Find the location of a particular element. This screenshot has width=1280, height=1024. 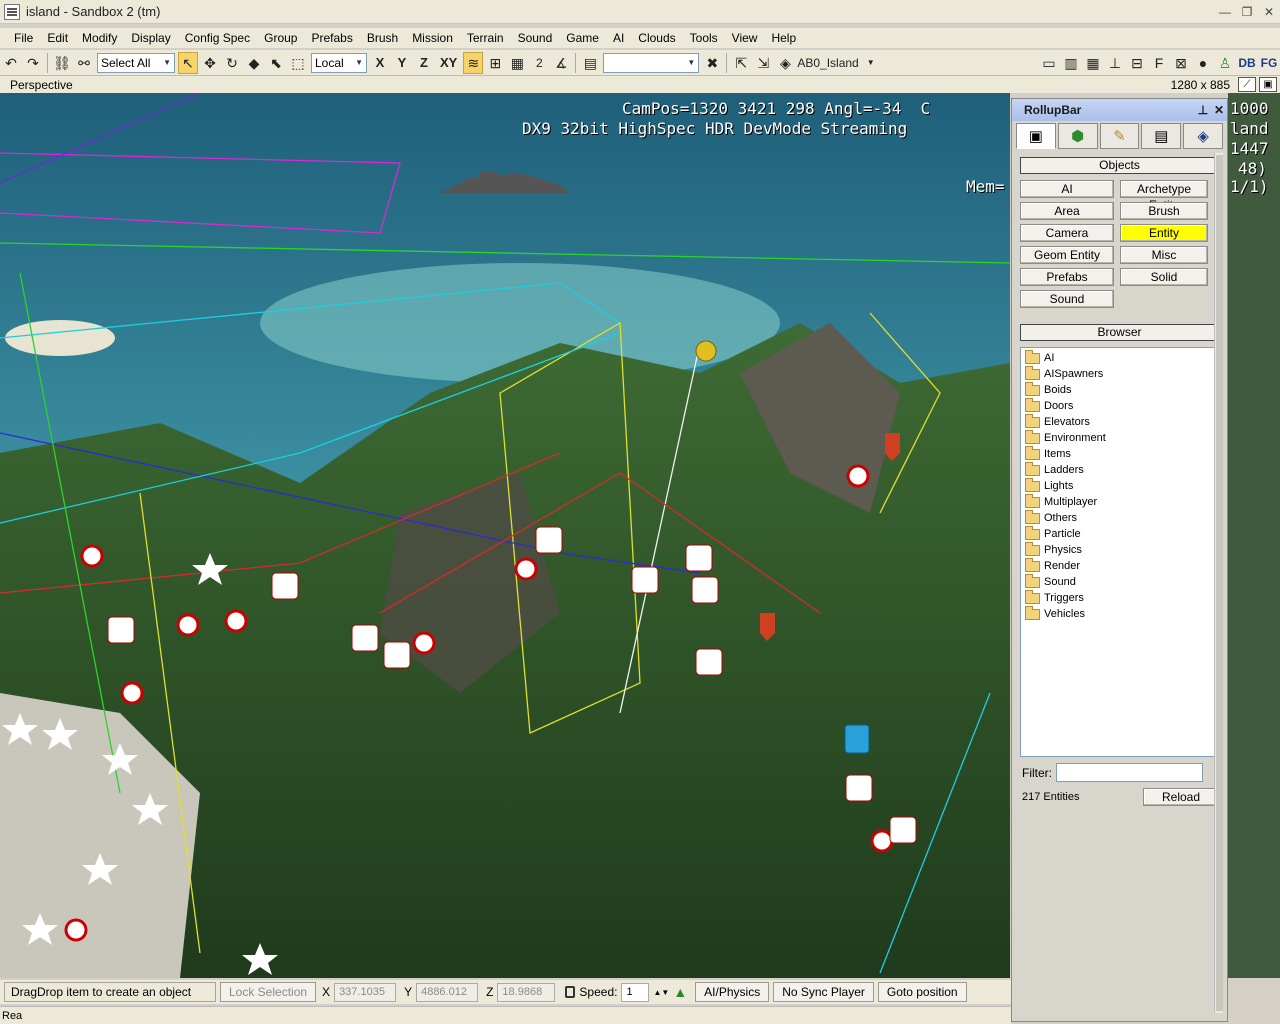

object-entity-button: Entity is located at coordinates (1164, 233).